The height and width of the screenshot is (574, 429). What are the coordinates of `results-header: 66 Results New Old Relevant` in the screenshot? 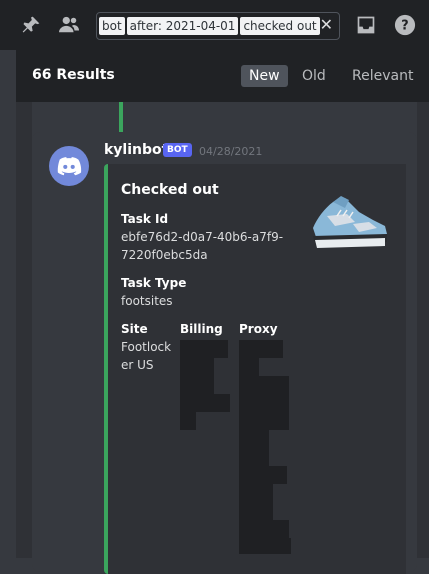 It's located at (222, 76).